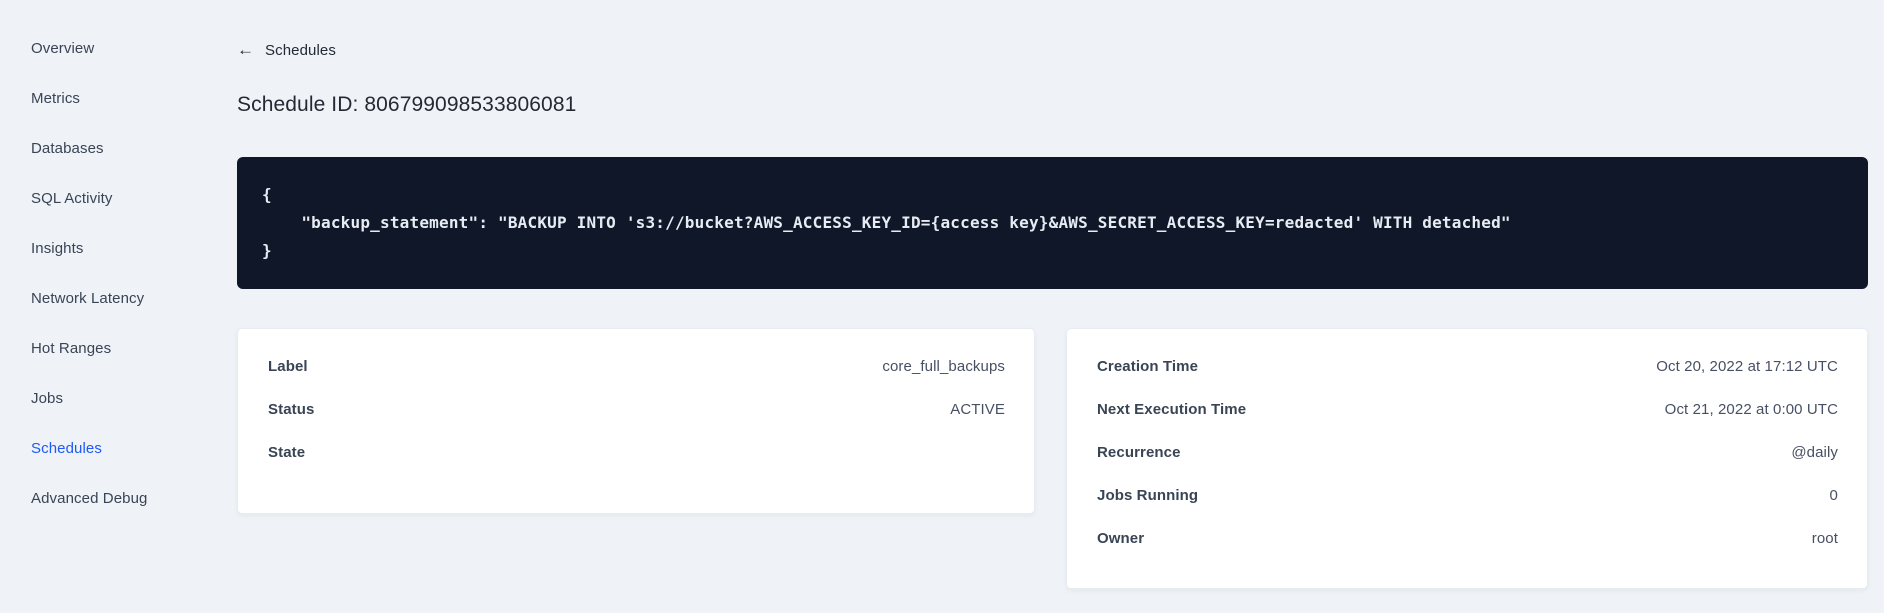  I want to click on arrow-left-icon: ←, so click(245, 49).